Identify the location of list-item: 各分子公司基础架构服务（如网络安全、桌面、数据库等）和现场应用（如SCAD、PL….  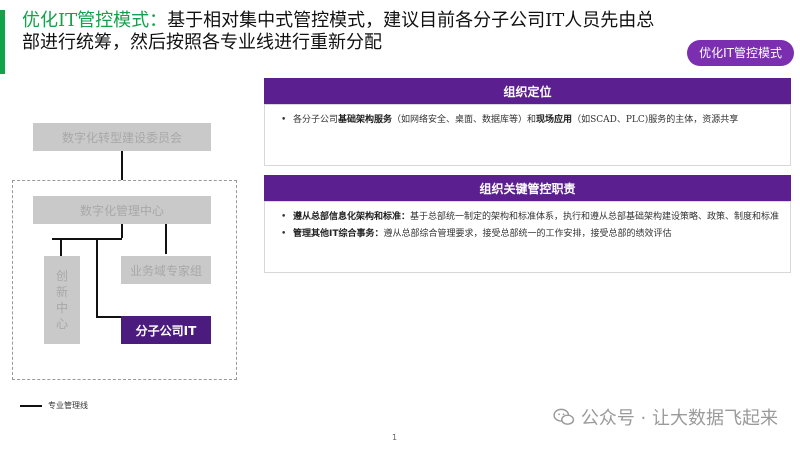
(530, 120).